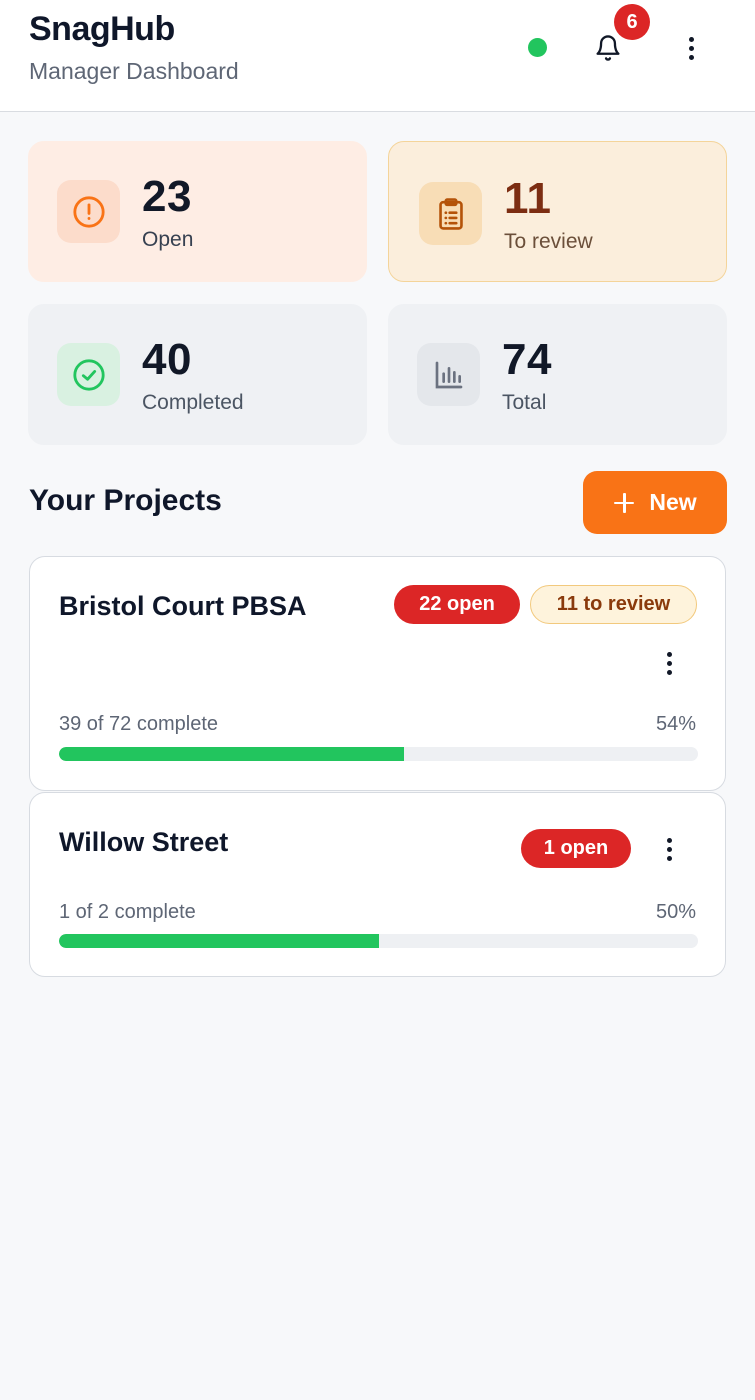  What do you see at coordinates (377, 884) in the screenshot?
I see `project-card-willow-street: Willow Street 1 open 1 of 2 complete 50%` at bounding box center [377, 884].